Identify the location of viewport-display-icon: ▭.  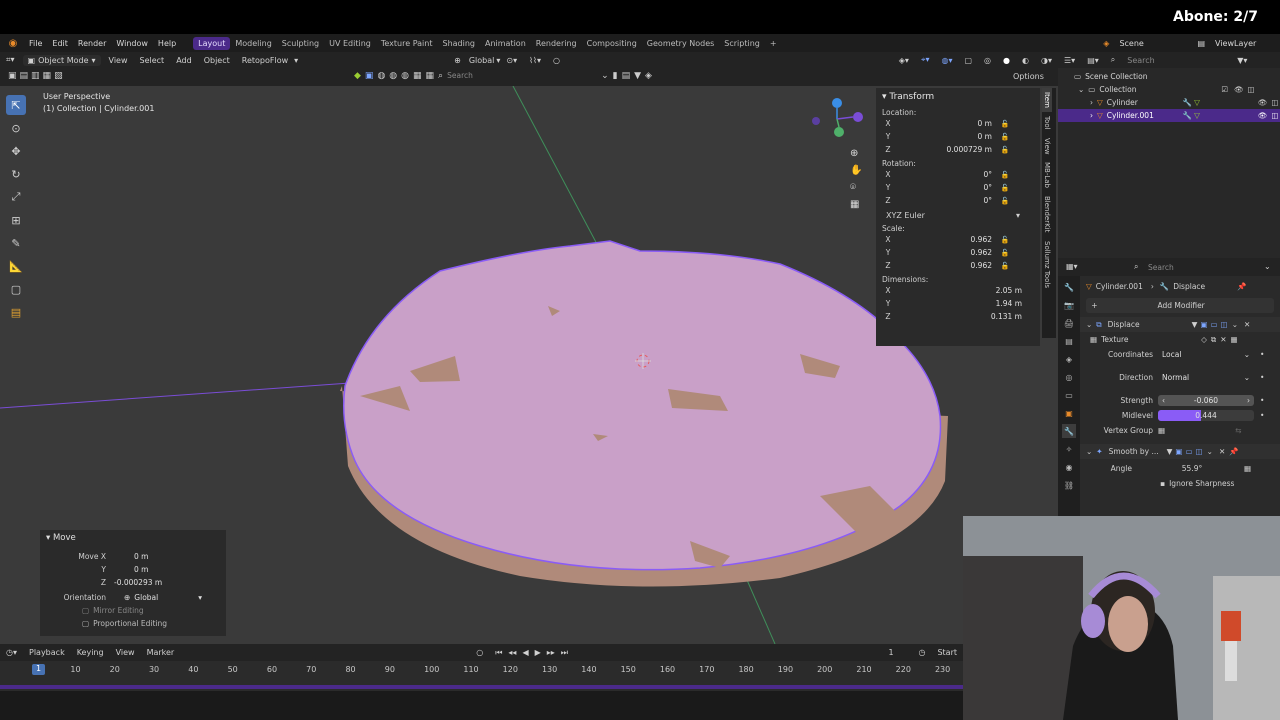
(1214, 324).